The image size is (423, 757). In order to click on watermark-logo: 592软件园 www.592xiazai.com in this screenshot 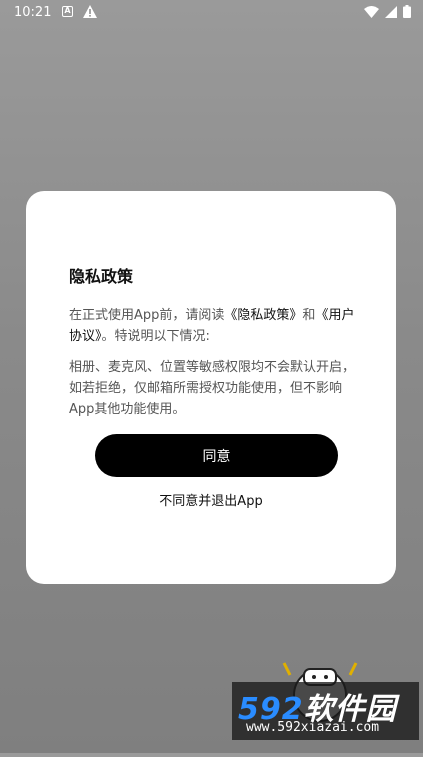, I will do `click(325, 711)`.